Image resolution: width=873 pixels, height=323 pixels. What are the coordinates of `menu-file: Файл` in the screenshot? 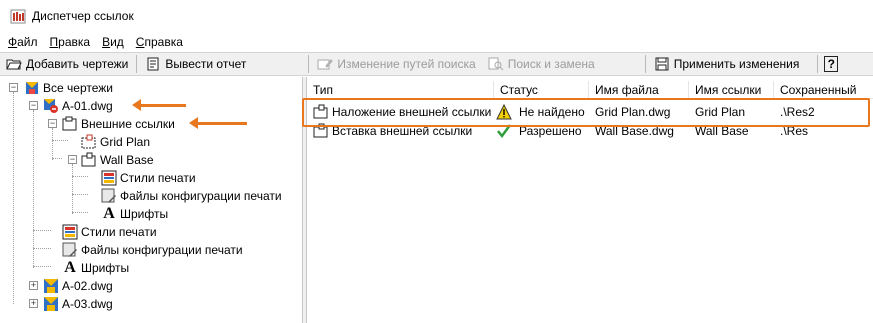 It's located at (23, 42).